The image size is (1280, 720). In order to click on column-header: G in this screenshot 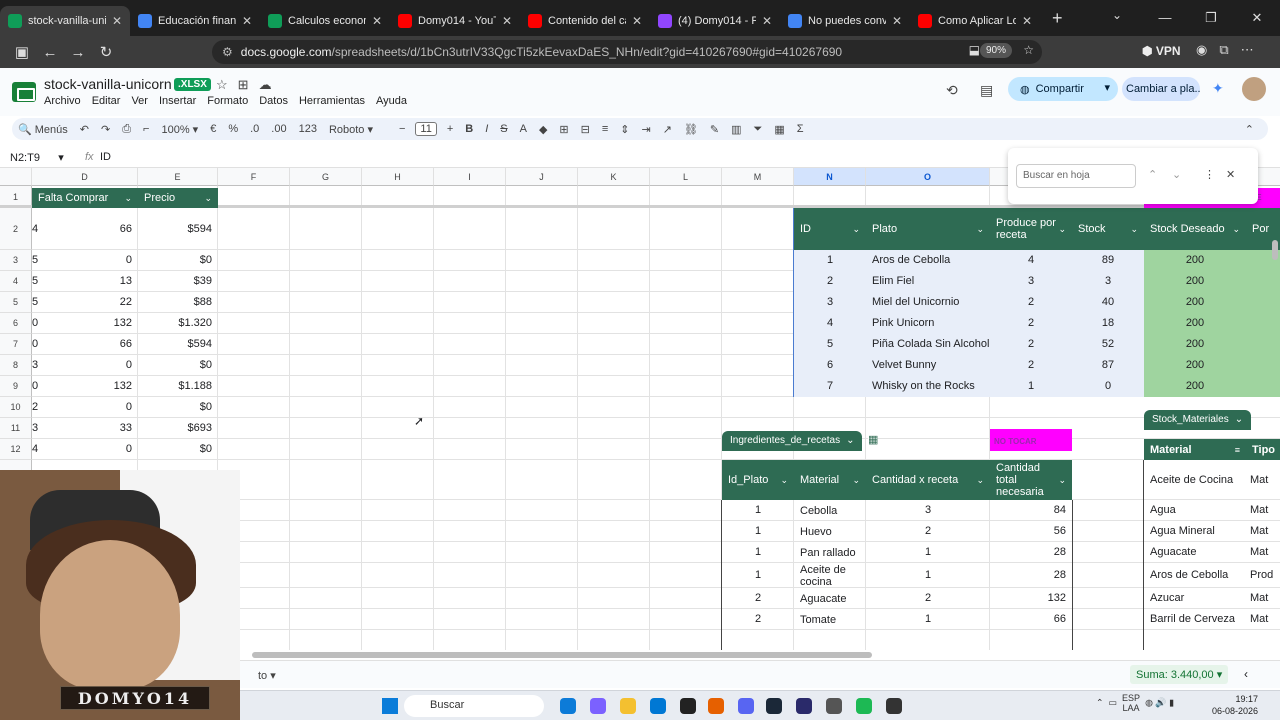, I will do `click(326, 177)`.